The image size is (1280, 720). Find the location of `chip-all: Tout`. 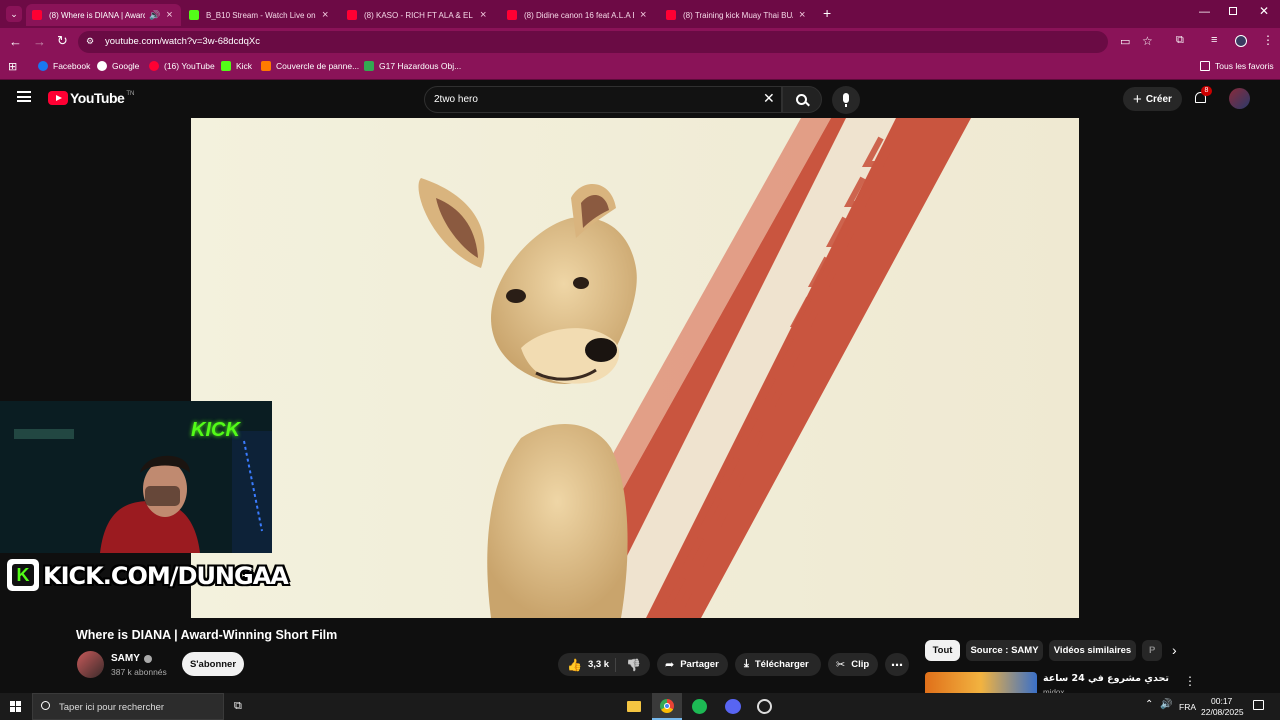

chip-all: Tout is located at coordinates (942, 650).